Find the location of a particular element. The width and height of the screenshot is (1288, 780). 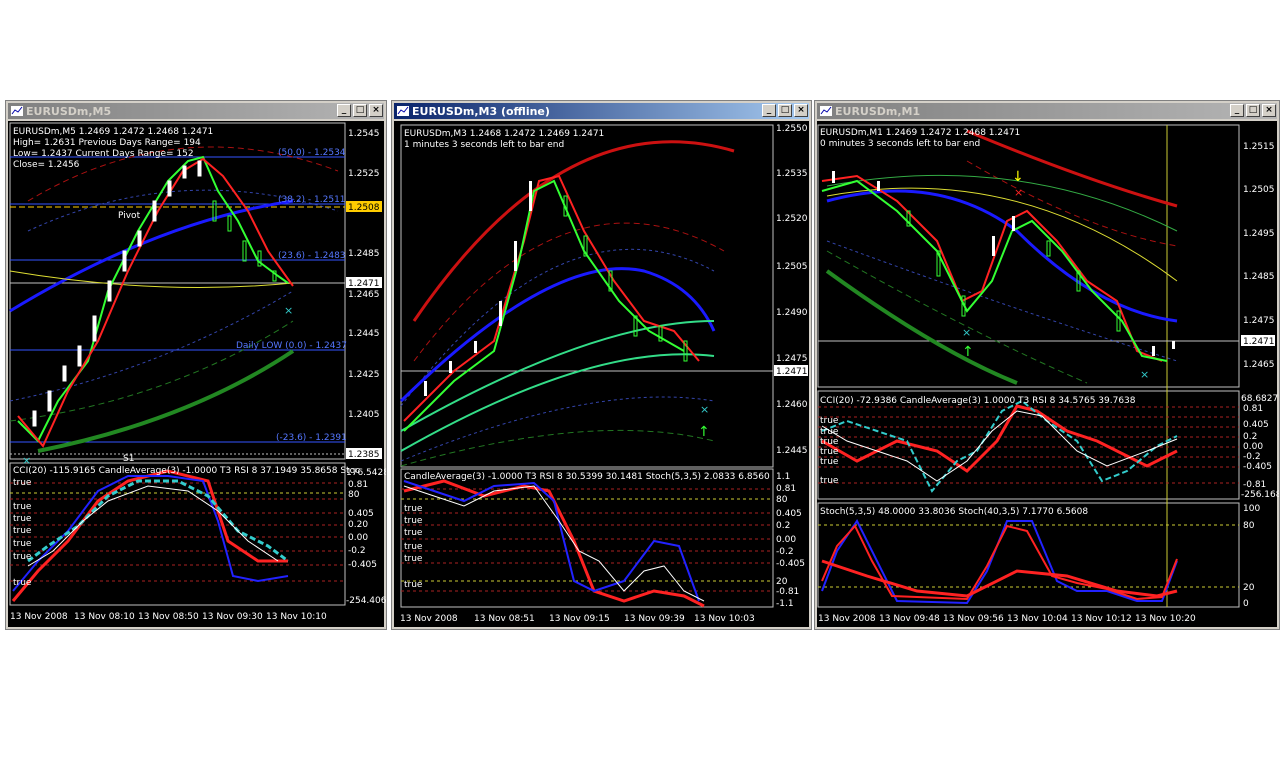

ind-tick: 0.00 is located at coordinates (358, 538).